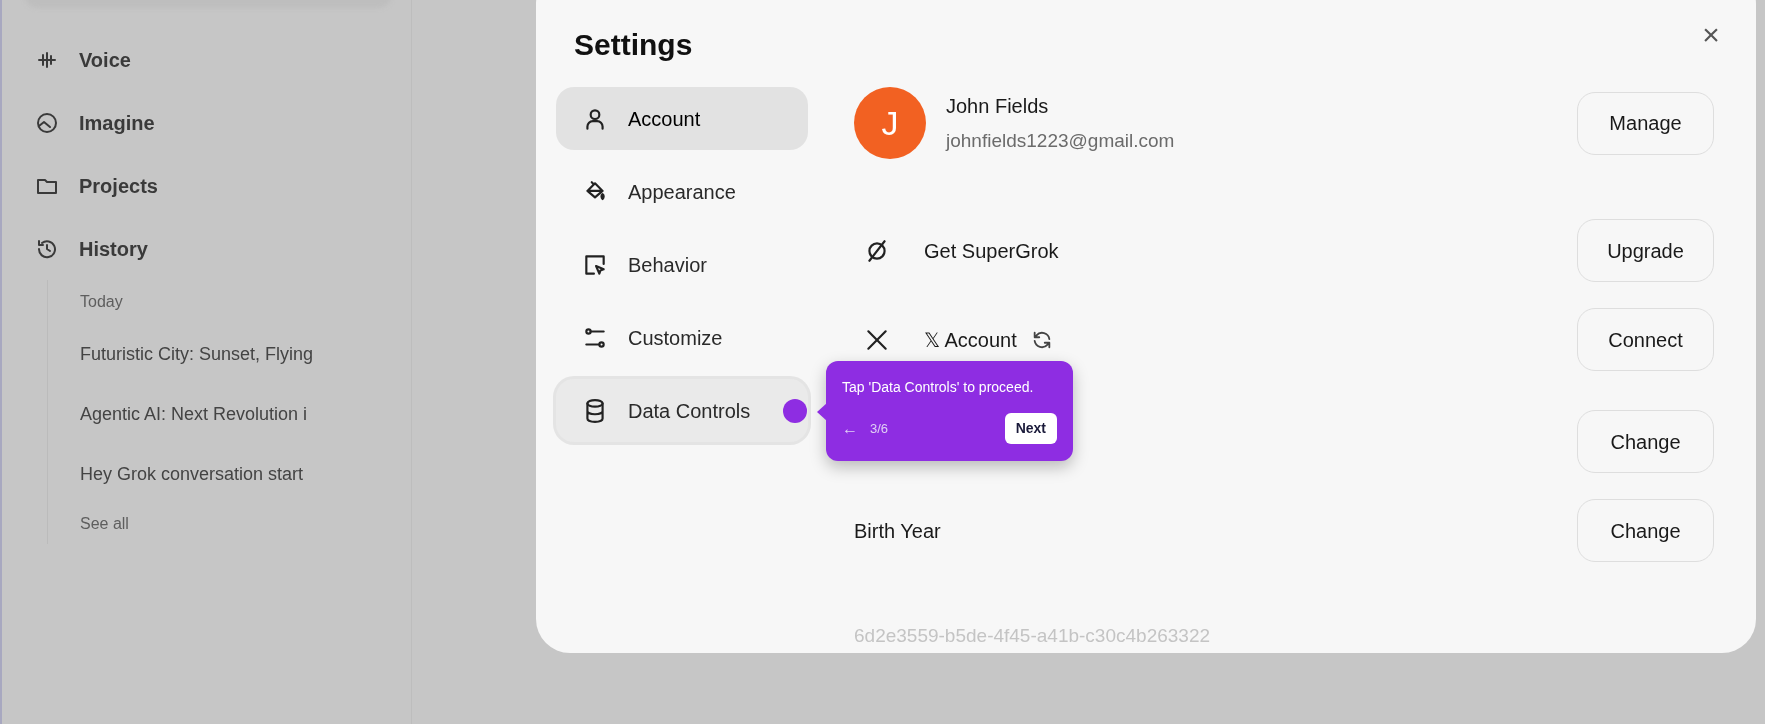 The width and height of the screenshot is (1765, 724). What do you see at coordinates (223, 248) in the screenshot?
I see `sidebar-item: History` at bounding box center [223, 248].